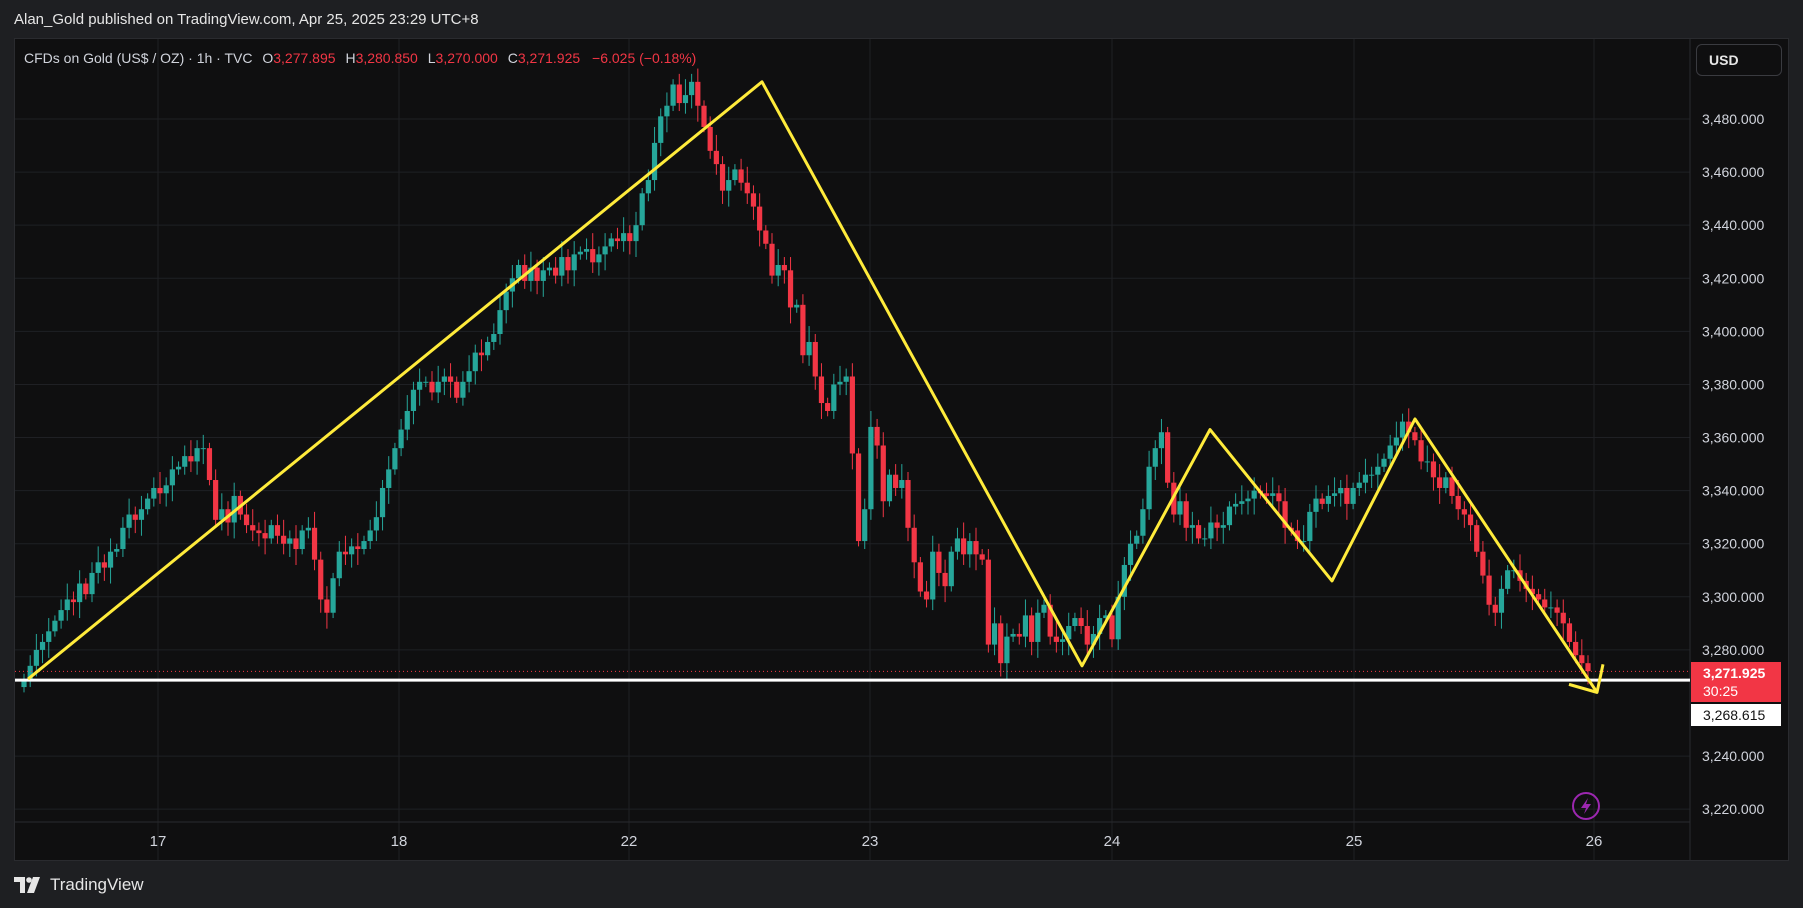 The width and height of the screenshot is (1803, 908). What do you see at coordinates (629, 841) in the screenshot?
I see `time-tick-label: 22` at bounding box center [629, 841].